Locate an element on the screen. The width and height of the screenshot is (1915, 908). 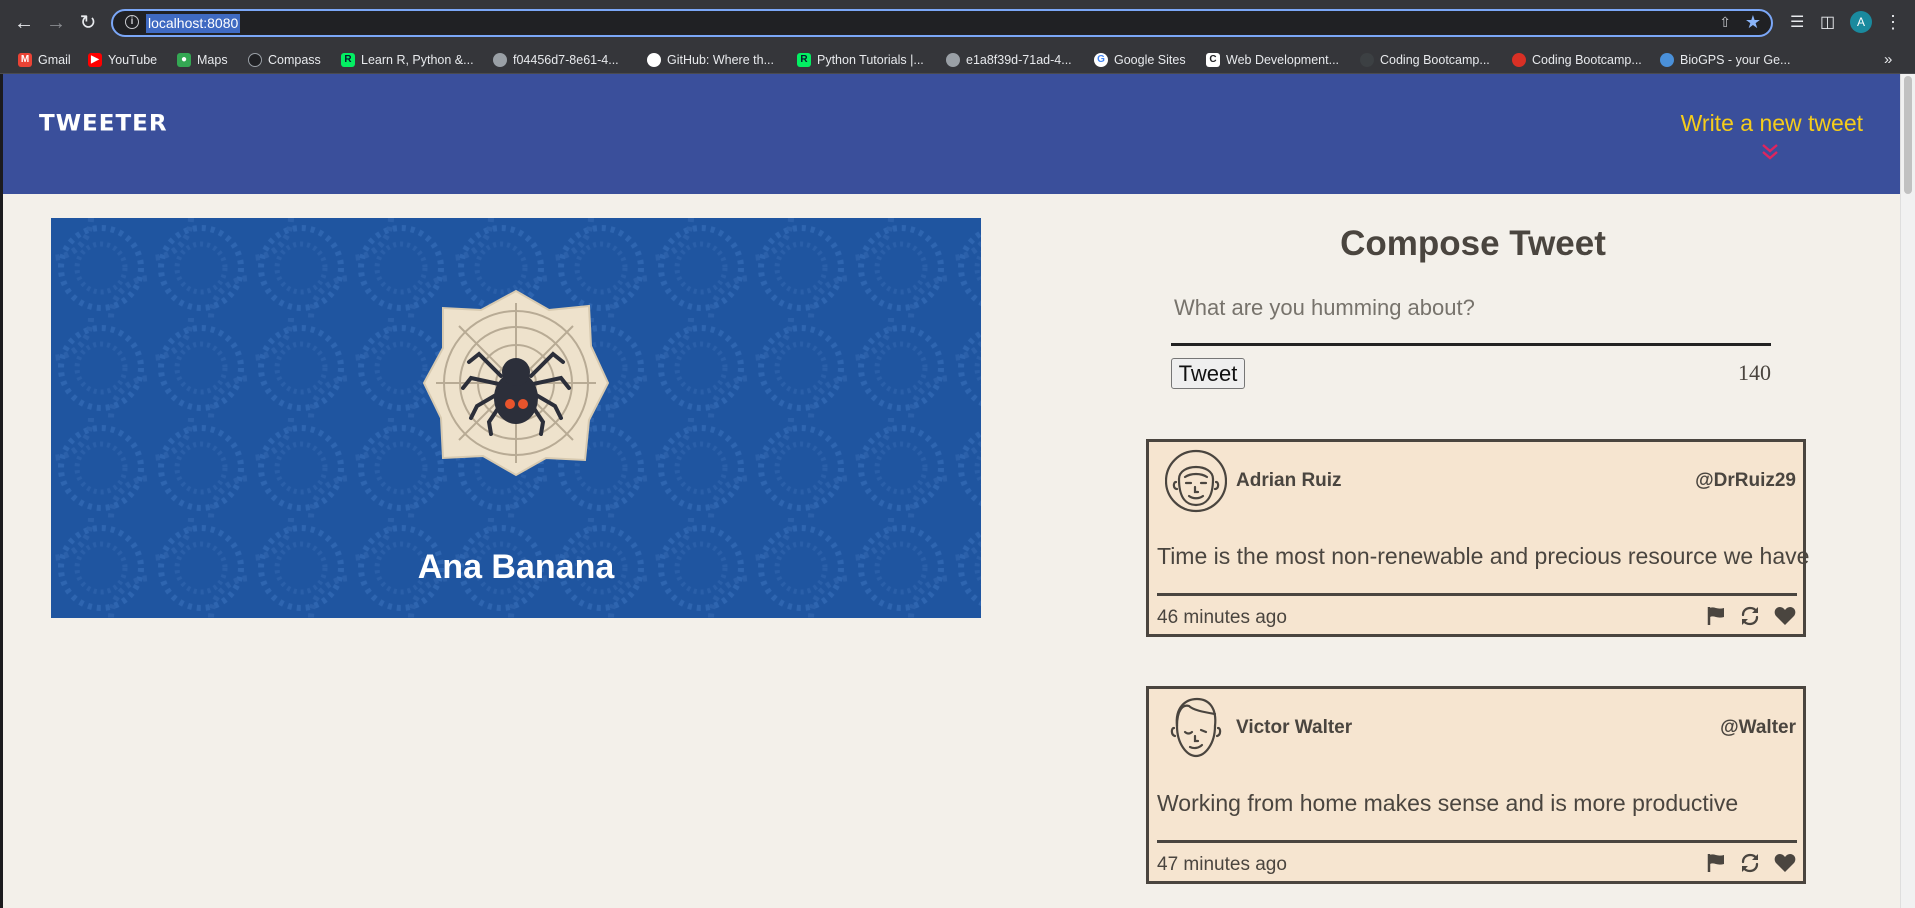
bookmark-label: YouTube is located at coordinates (133, 60).